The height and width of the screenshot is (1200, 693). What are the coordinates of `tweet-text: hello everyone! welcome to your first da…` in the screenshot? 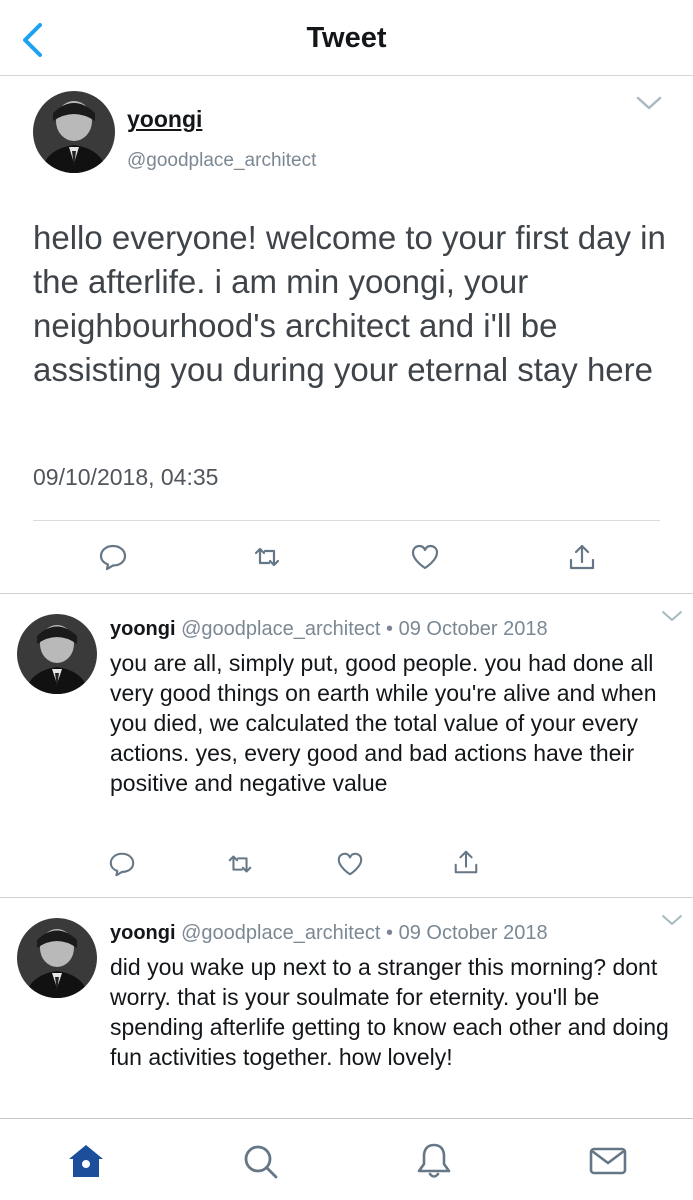 It's located at (349, 303).